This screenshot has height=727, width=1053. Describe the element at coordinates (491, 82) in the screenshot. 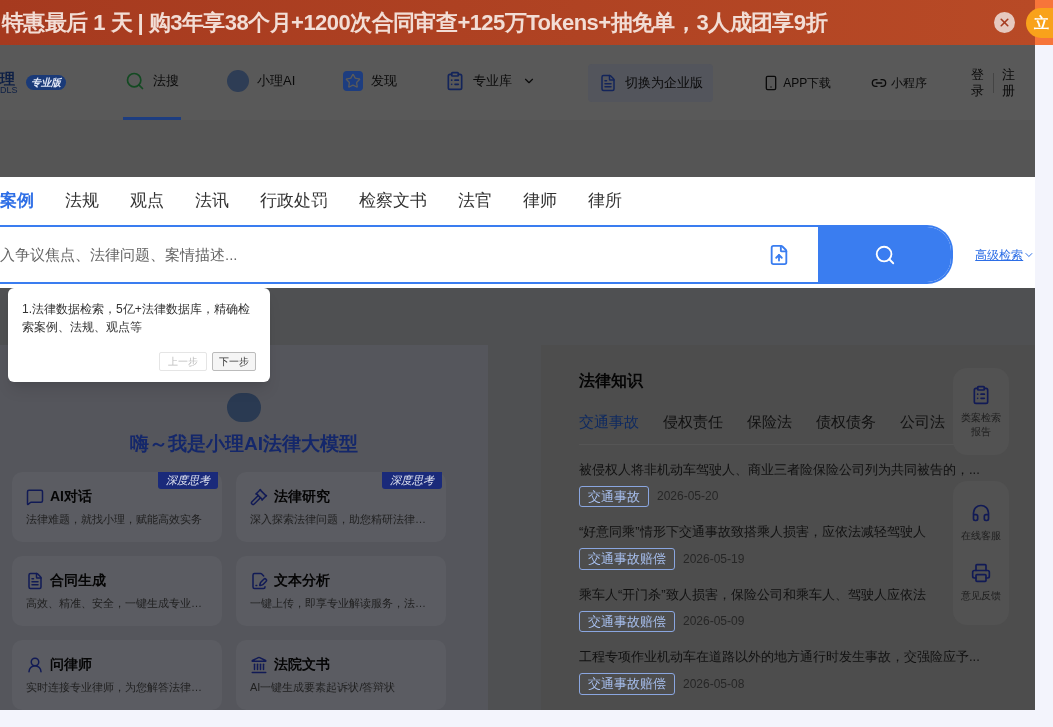

I see `nav-tab: 专业库` at that location.